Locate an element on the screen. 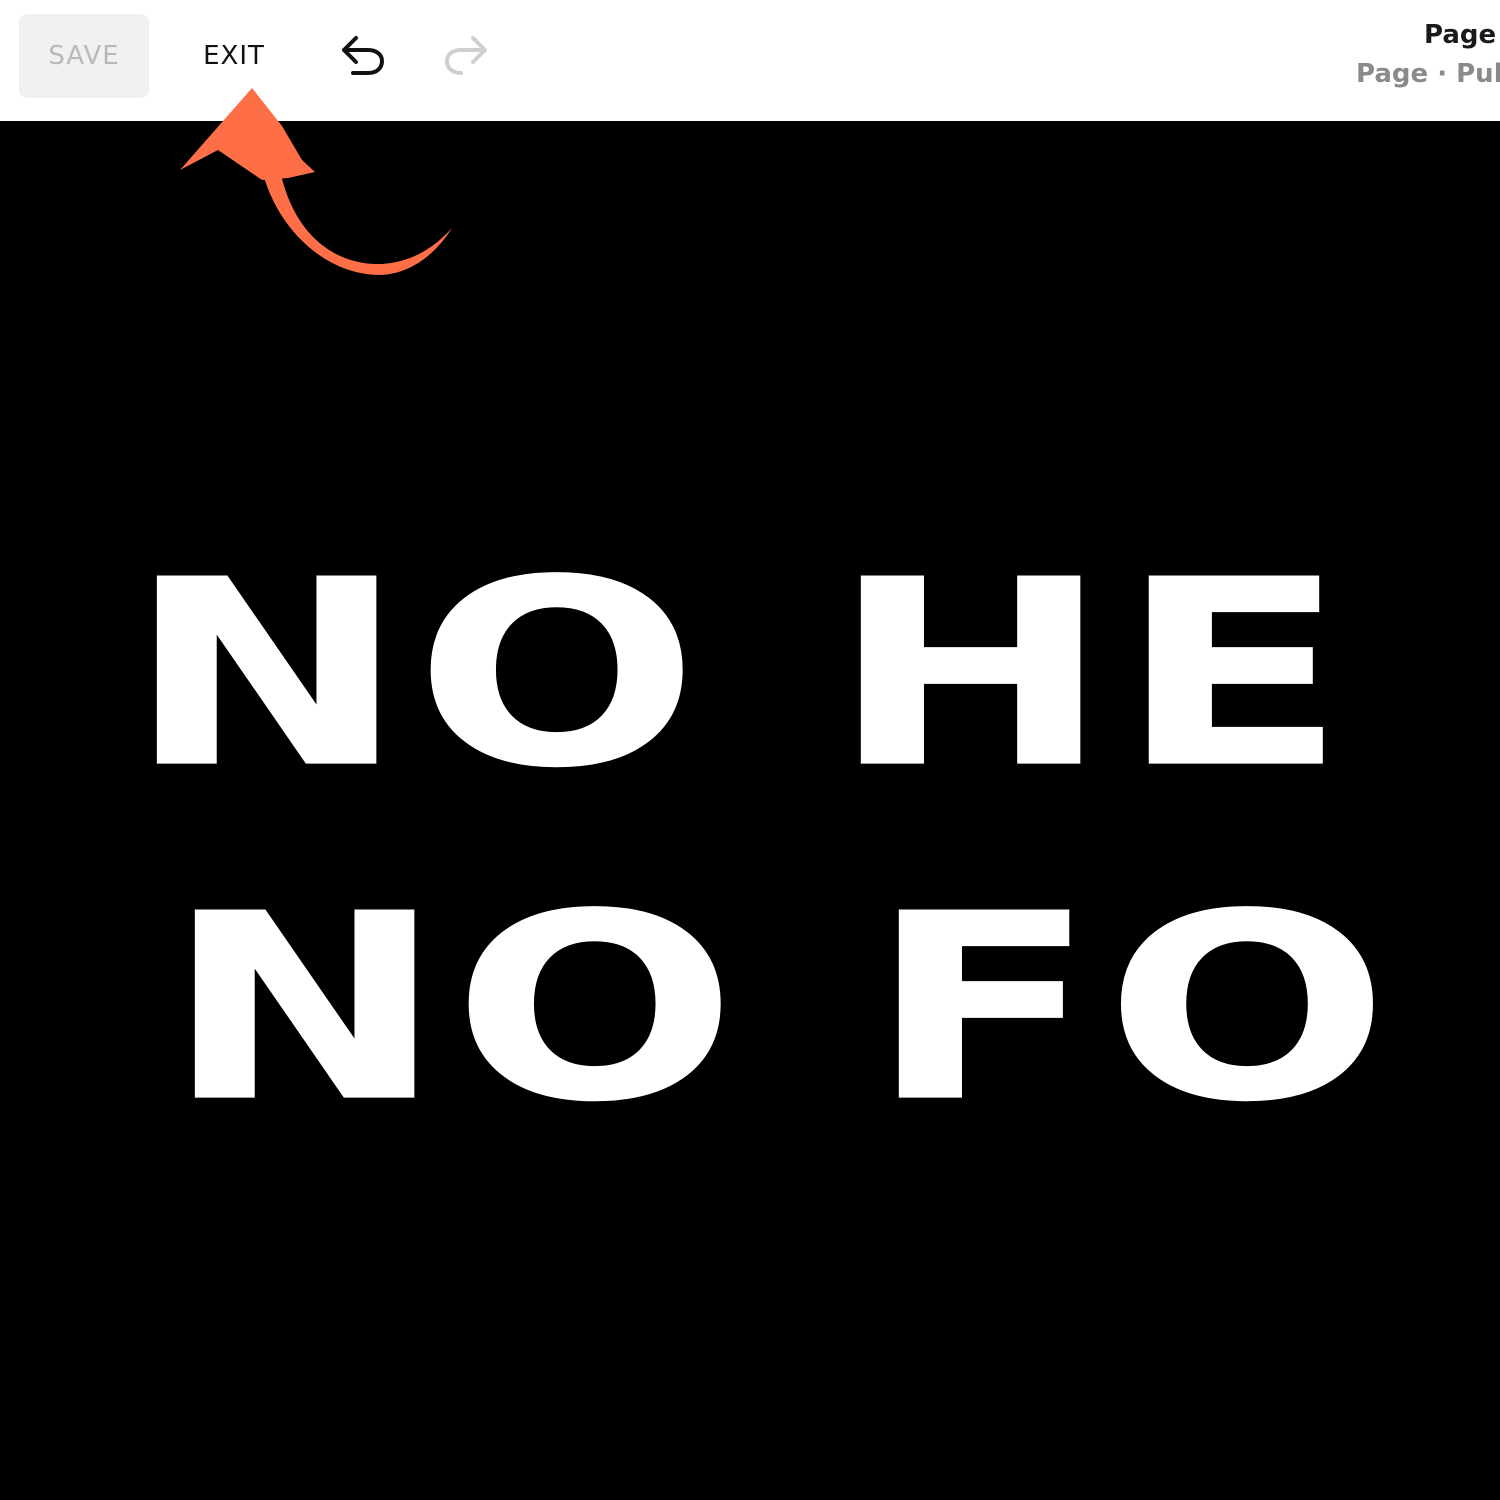  undo-arrow-icon is located at coordinates (363, 55).